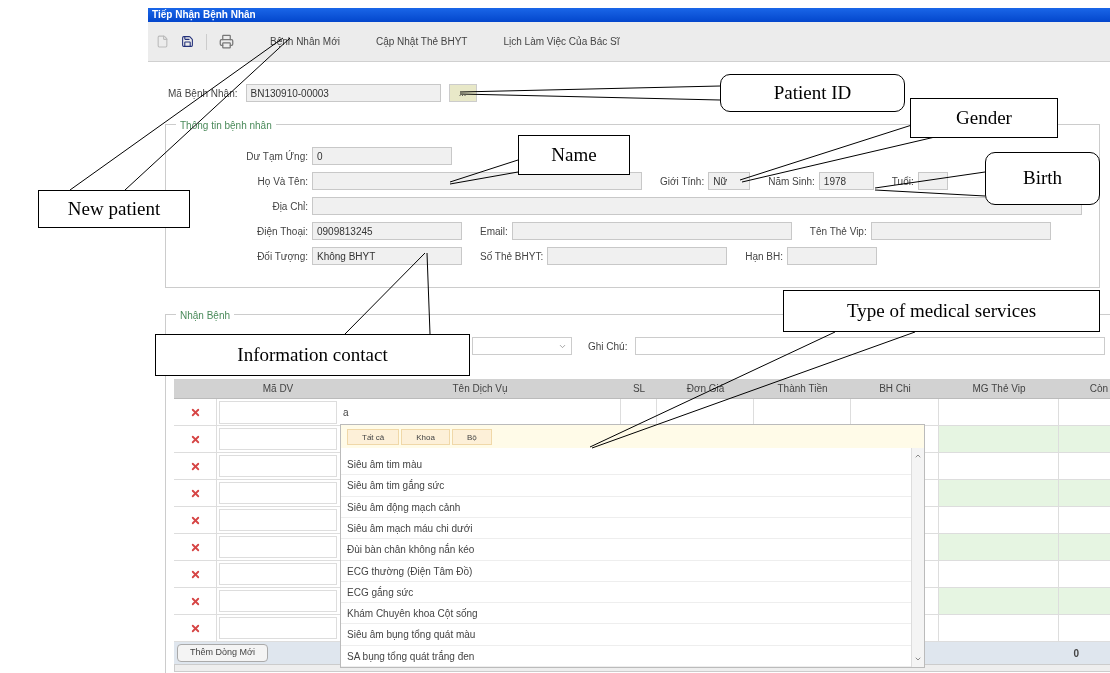 The width and height of the screenshot is (1110, 673). Describe the element at coordinates (682, 181) in the screenshot. I see `field-label: Giới Tính:` at that location.